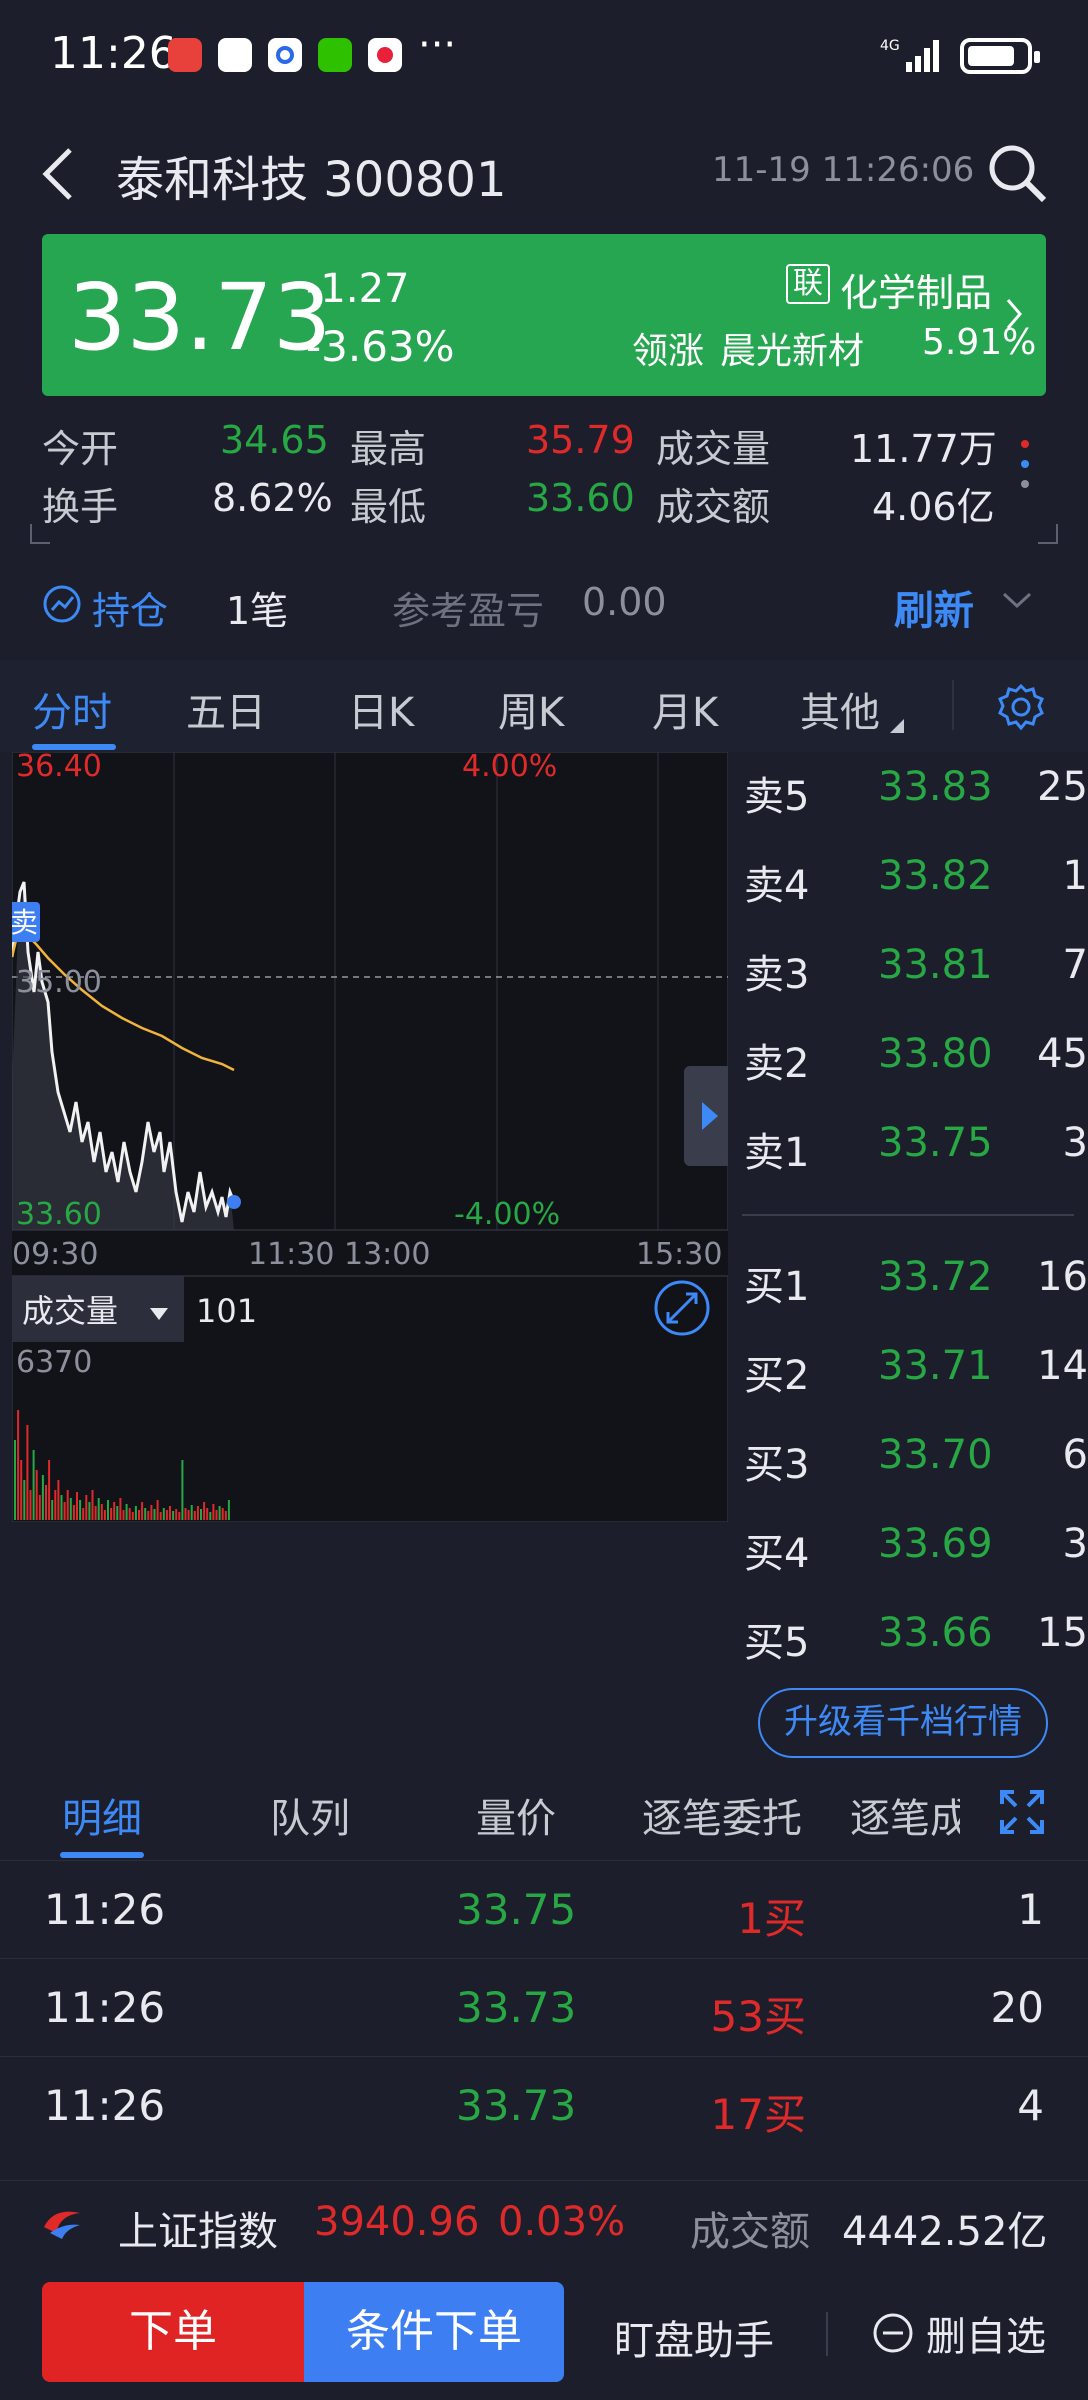 The height and width of the screenshot is (2400, 1088). I want to click on panel-toggle-handle, so click(706, 1116).